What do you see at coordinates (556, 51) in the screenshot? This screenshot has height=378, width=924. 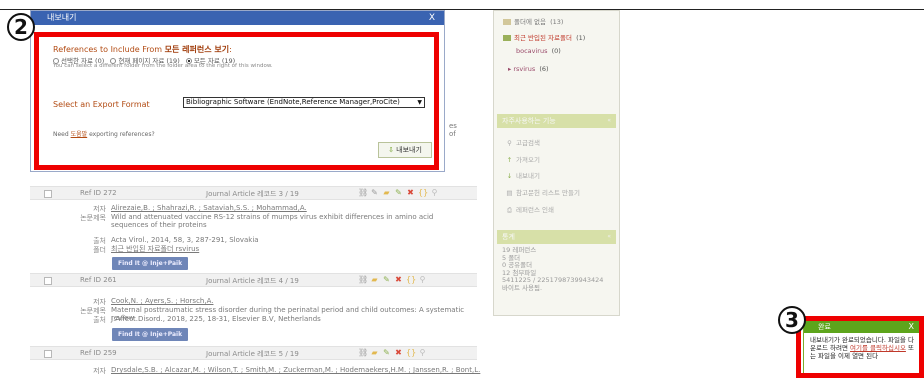 I see `folder-count: (0)` at bounding box center [556, 51].